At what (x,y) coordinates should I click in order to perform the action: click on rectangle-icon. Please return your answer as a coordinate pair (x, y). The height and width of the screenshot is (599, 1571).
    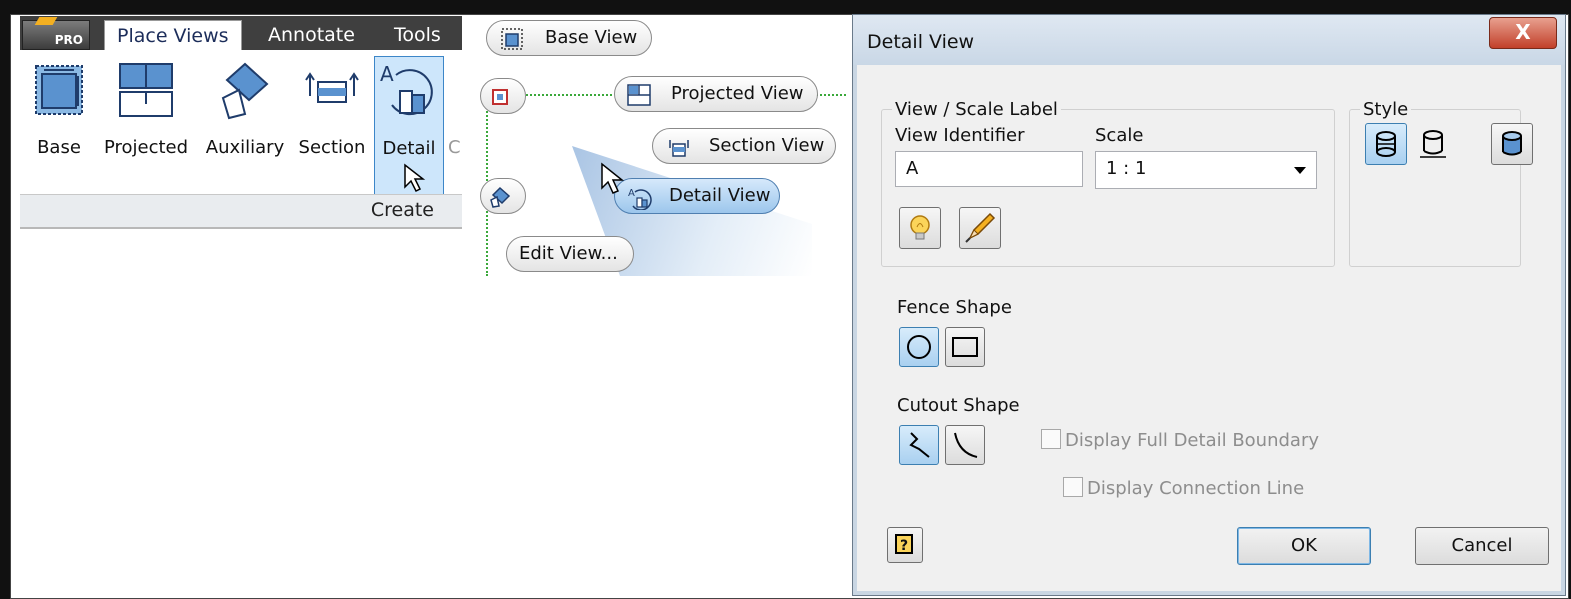
    Looking at the image, I should click on (965, 347).